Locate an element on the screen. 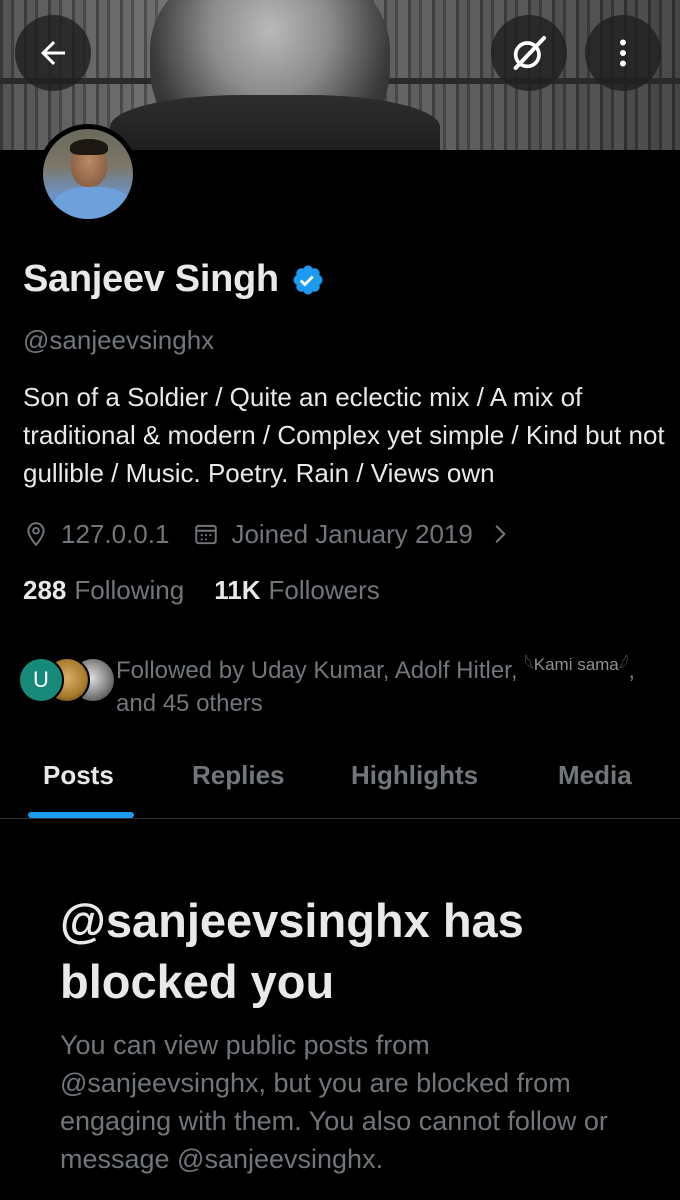 The height and width of the screenshot is (1200, 680). followers-count: 11K is located at coordinates (237, 590).